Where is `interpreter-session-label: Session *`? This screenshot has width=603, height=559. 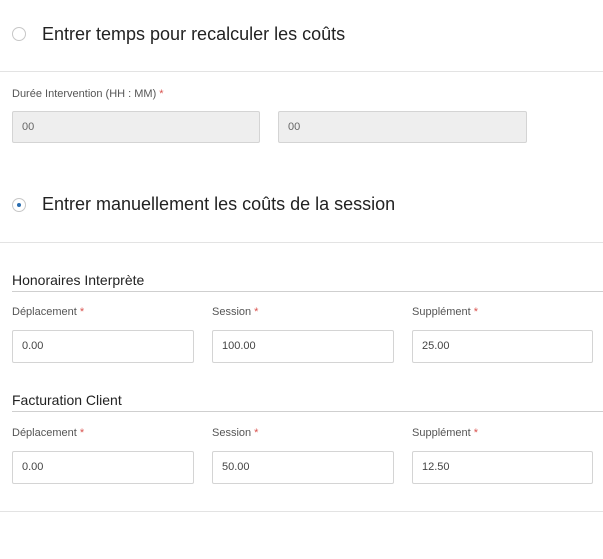 interpreter-session-label: Session * is located at coordinates (235, 312).